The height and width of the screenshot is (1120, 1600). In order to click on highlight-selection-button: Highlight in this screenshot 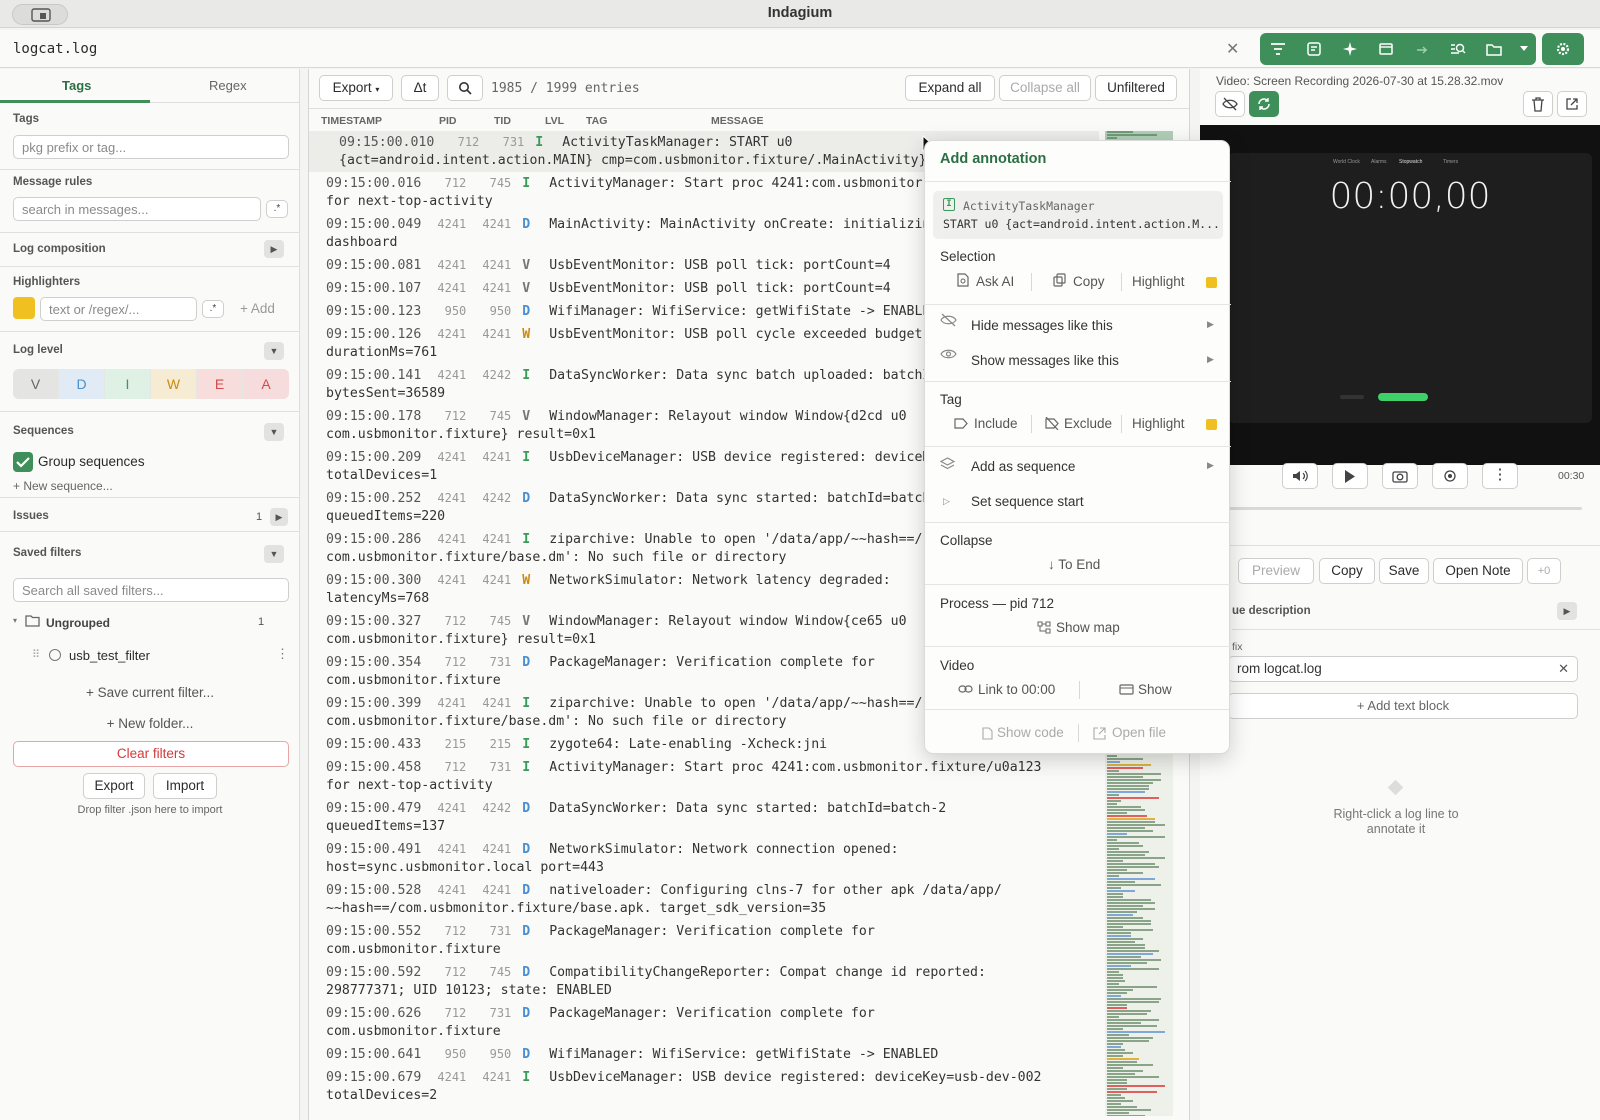, I will do `click(1158, 281)`.